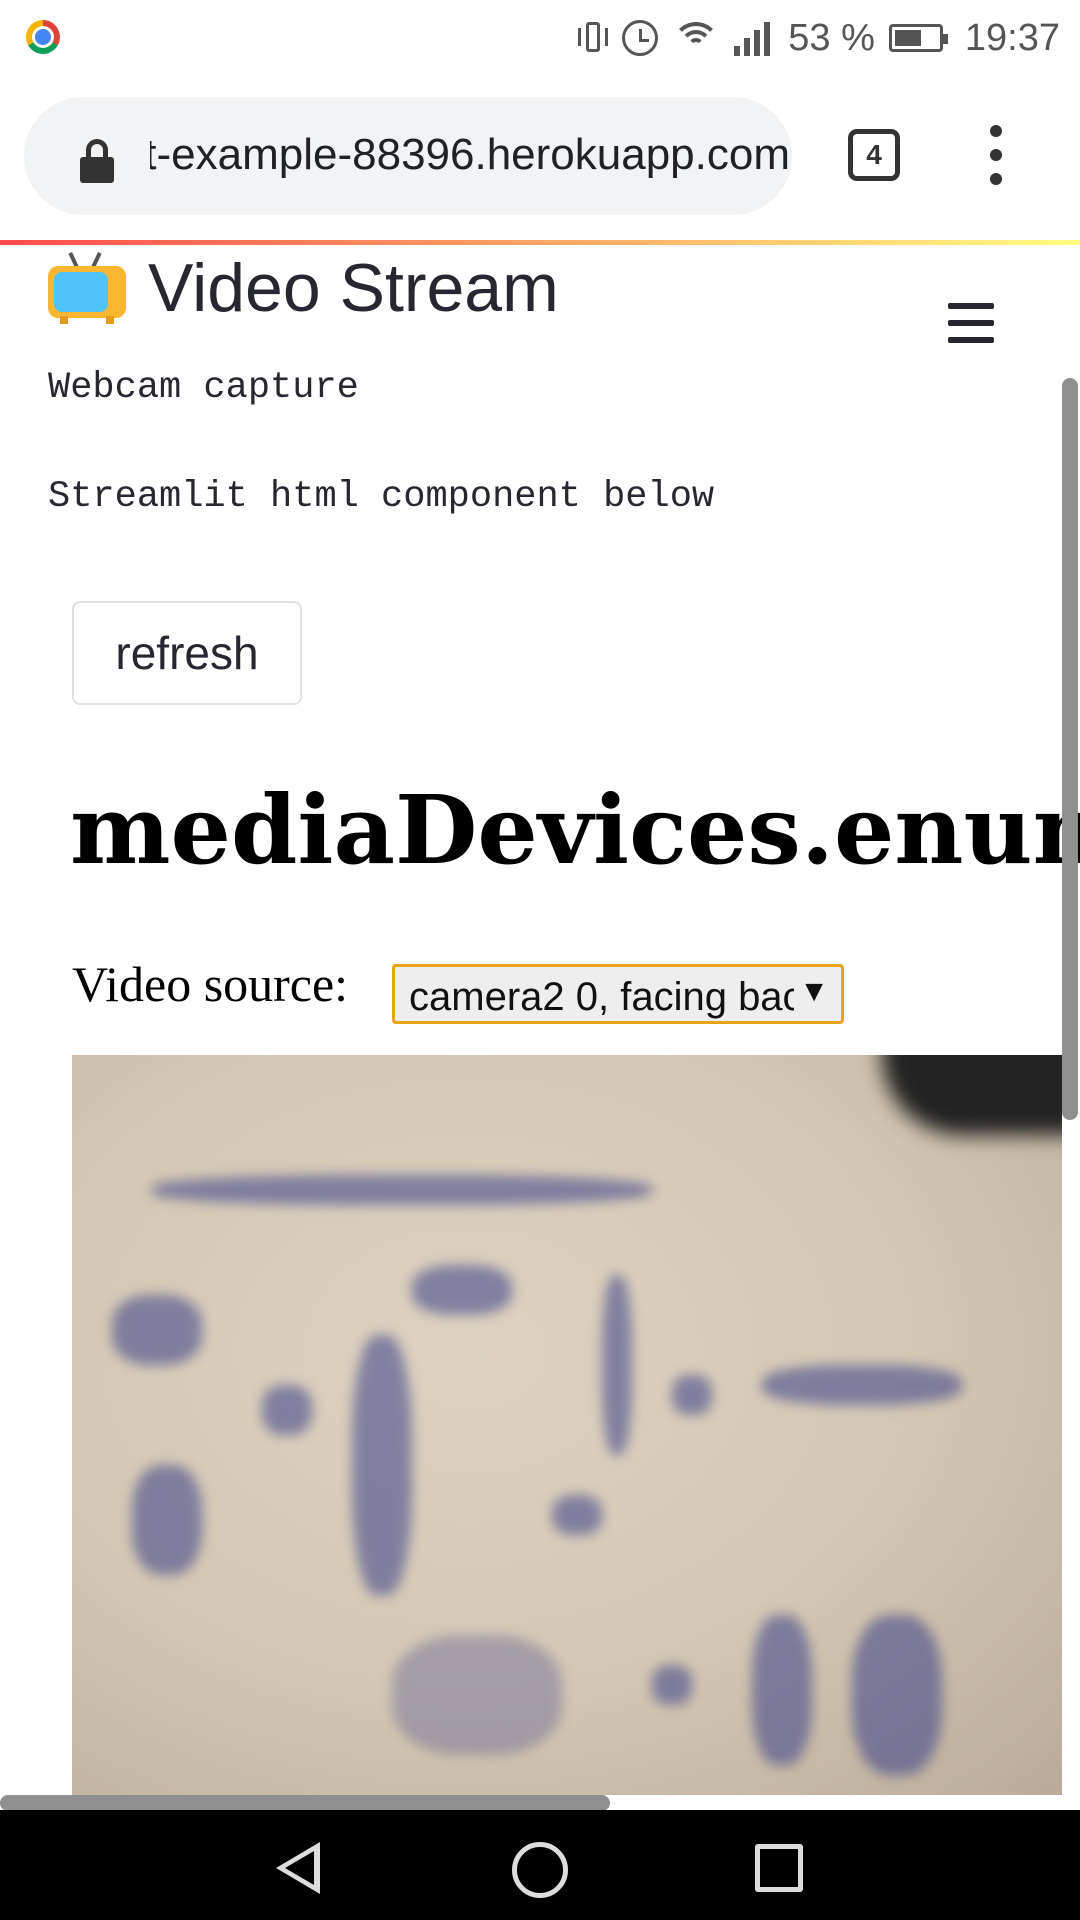 The image size is (1080, 1920). I want to click on status-icons: 53 % 19:37, so click(819, 38).